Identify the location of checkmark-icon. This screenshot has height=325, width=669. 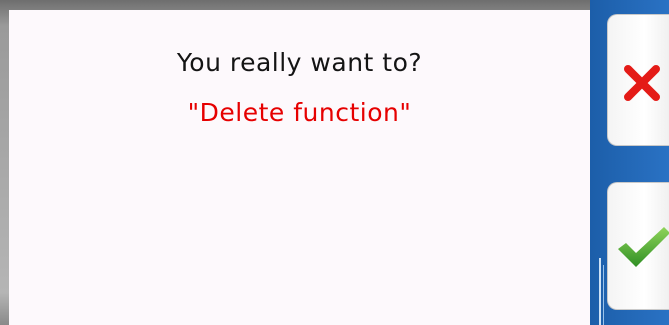
(643, 247).